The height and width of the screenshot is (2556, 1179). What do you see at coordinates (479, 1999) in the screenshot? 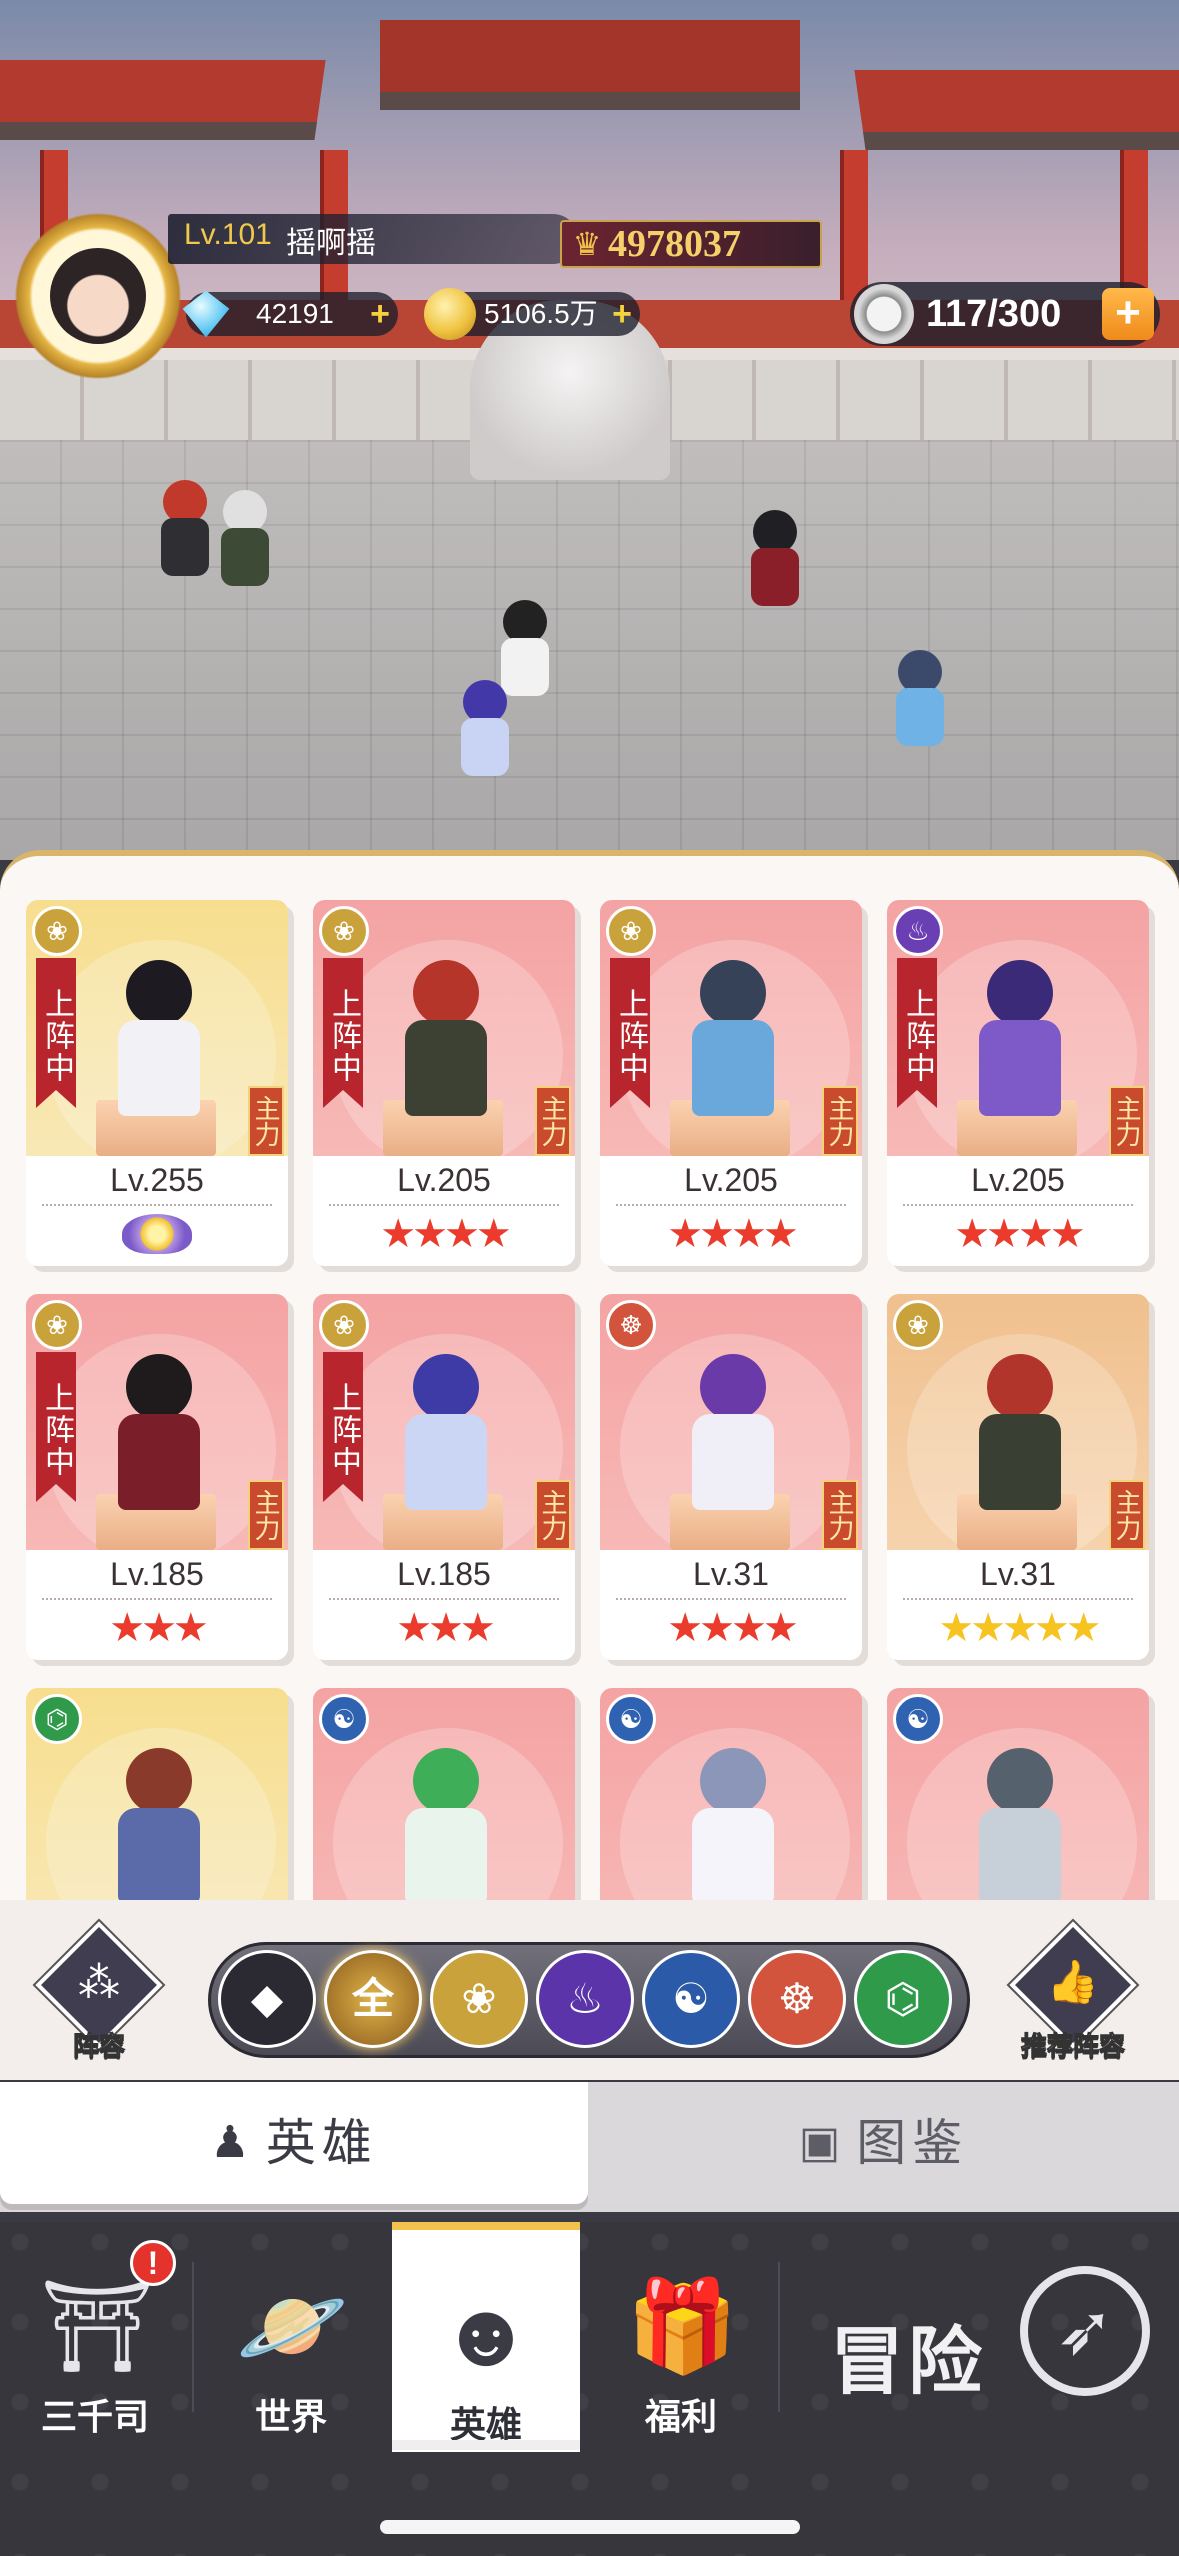
I see `lotus-filter-icon: ❀` at bounding box center [479, 1999].